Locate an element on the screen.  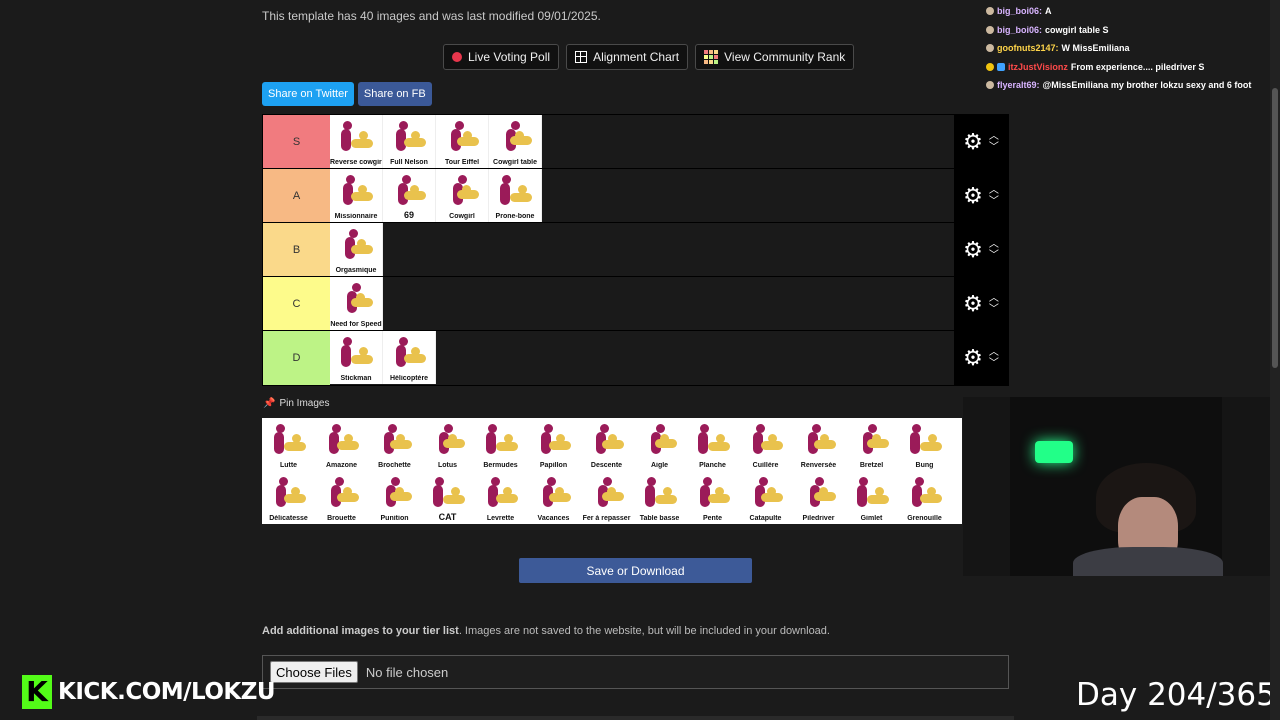
image-card: Cowgirl table is located at coordinates (515, 141).